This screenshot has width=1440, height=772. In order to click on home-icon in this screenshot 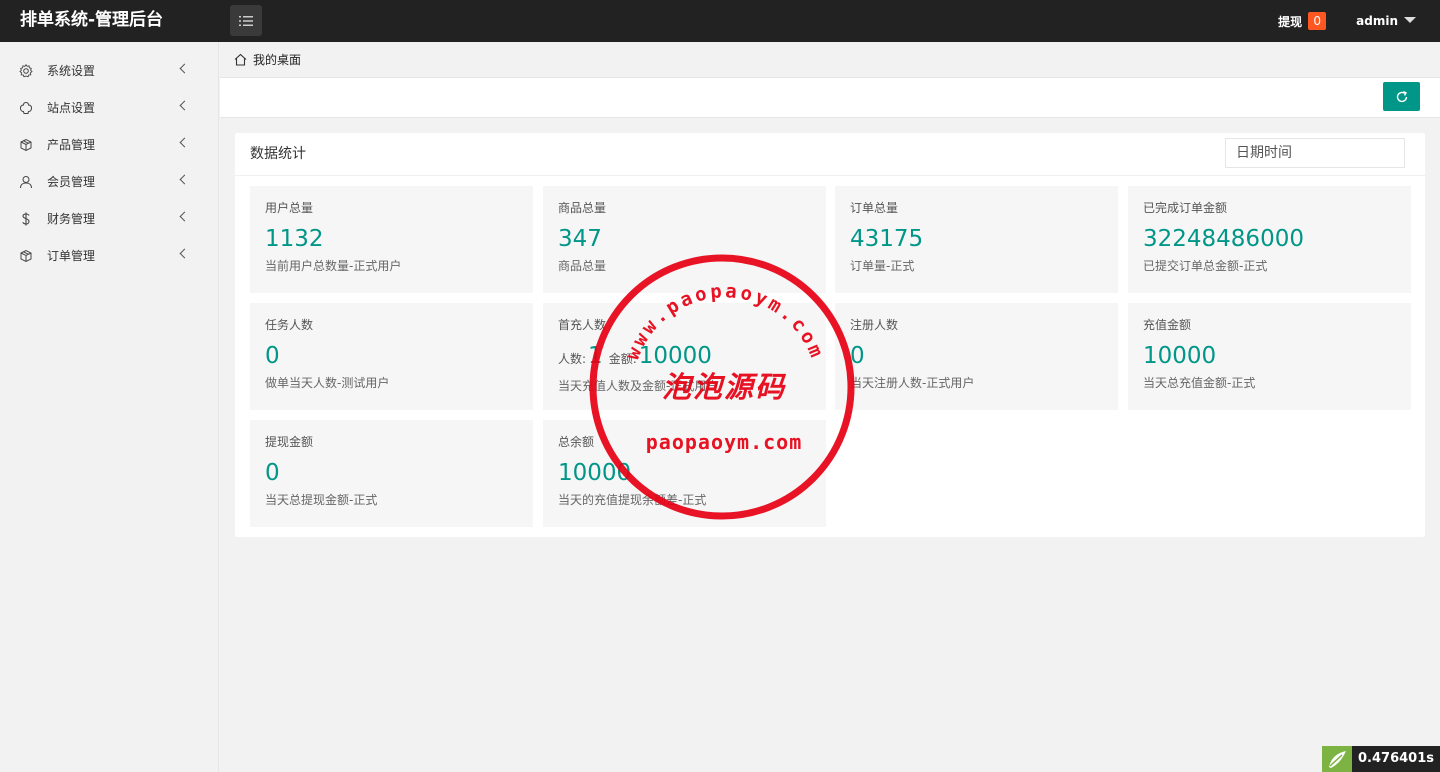, I will do `click(240, 59)`.